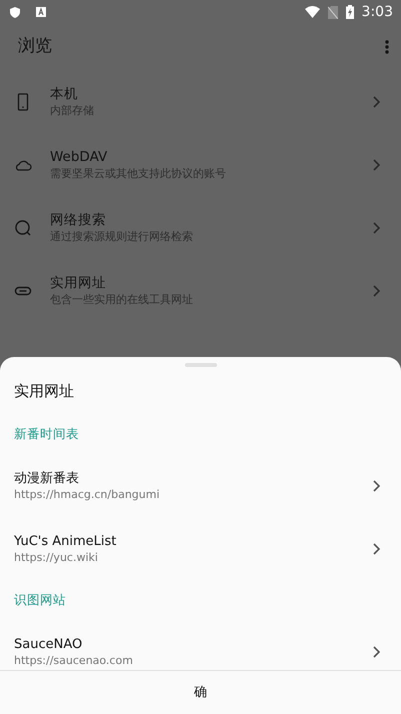  Describe the element at coordinates (23, 227) in the screenshot. I see `search-icon` at that location.